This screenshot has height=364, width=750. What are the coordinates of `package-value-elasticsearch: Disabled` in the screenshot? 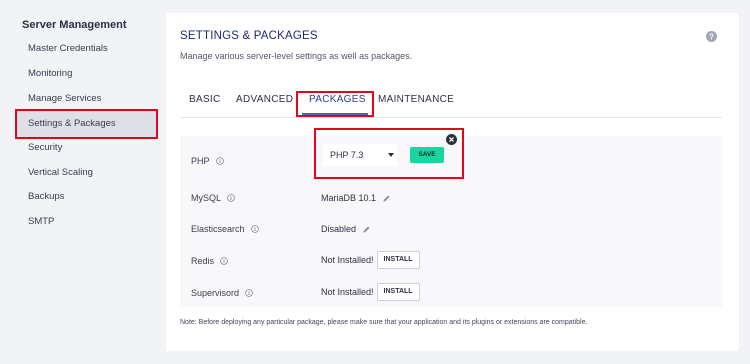 It's located at (346, 229).